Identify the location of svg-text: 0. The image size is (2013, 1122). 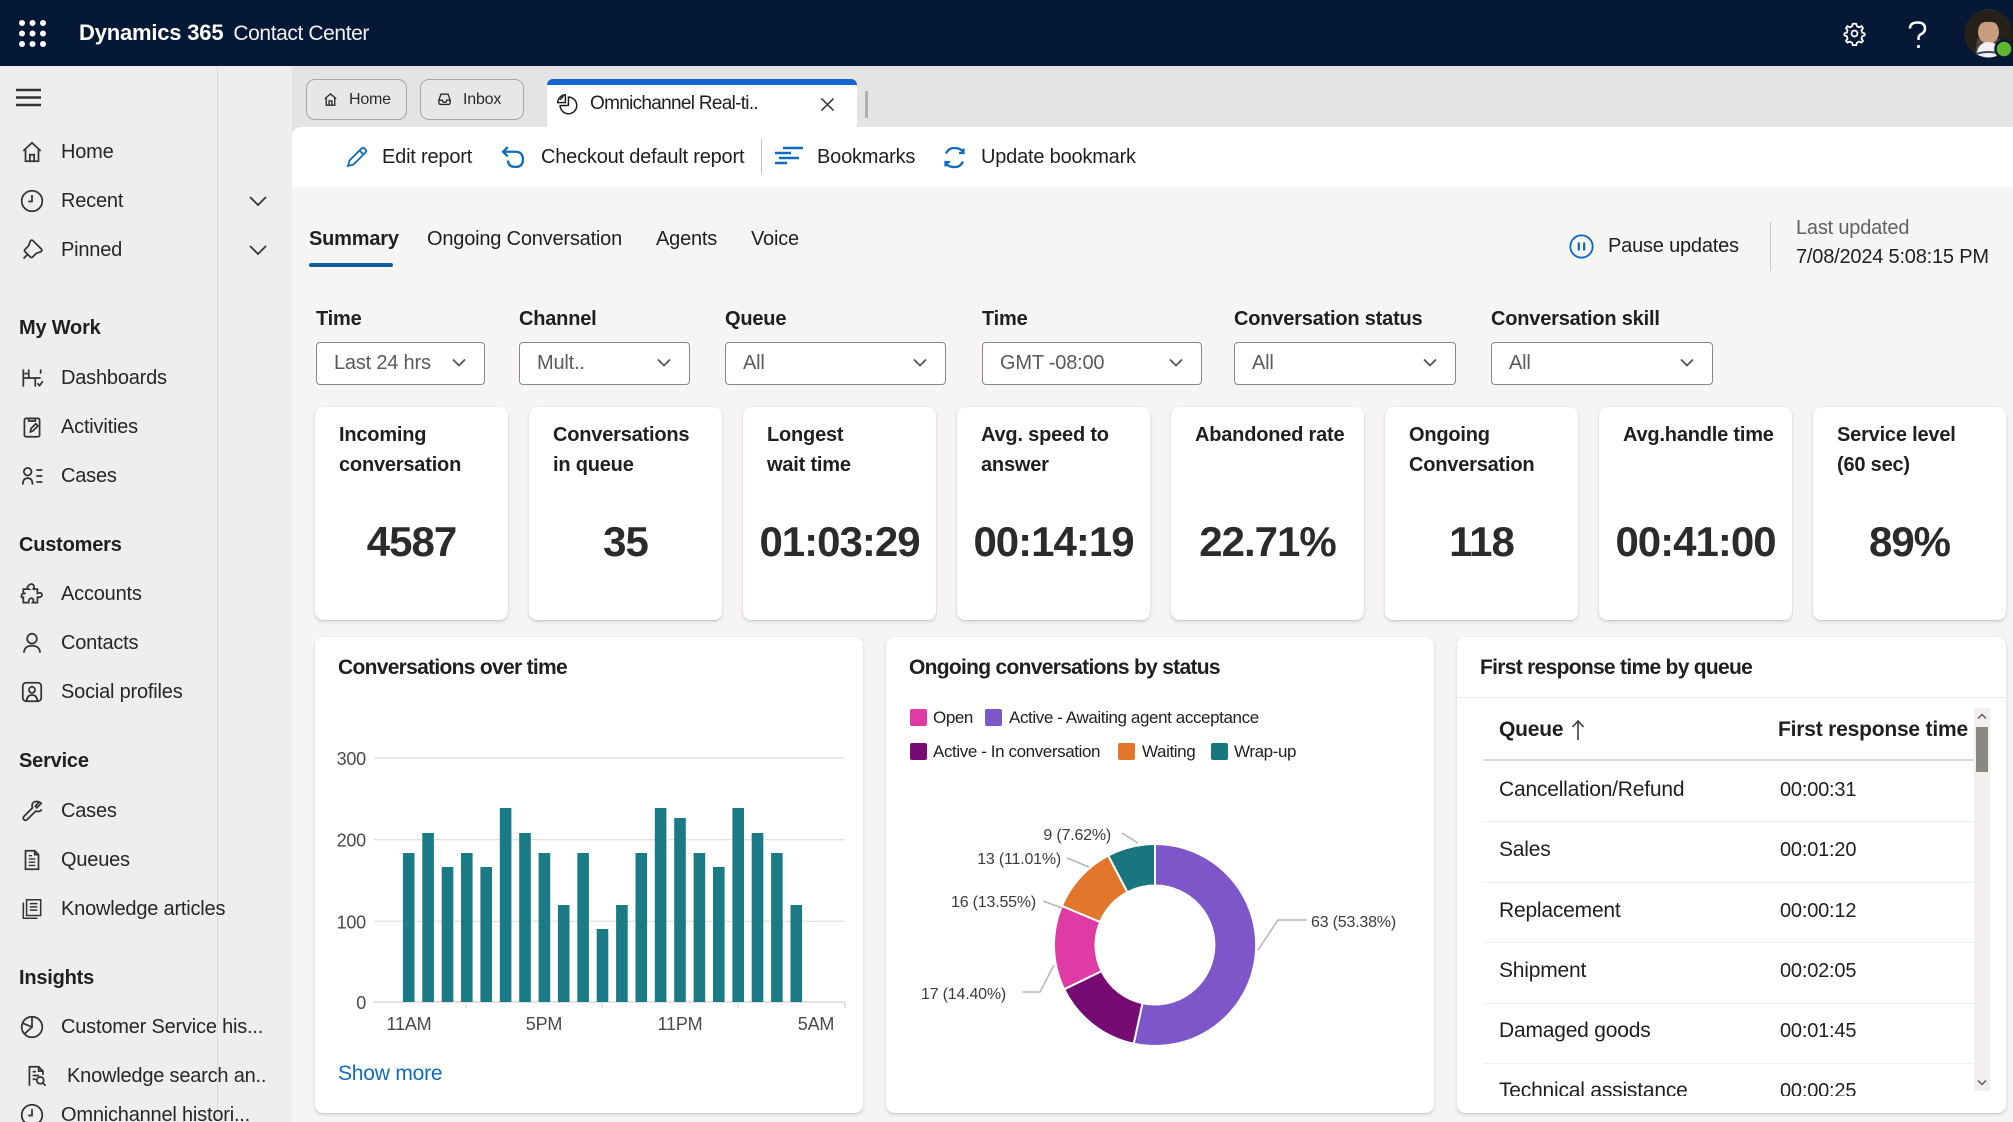
(361, 1003).